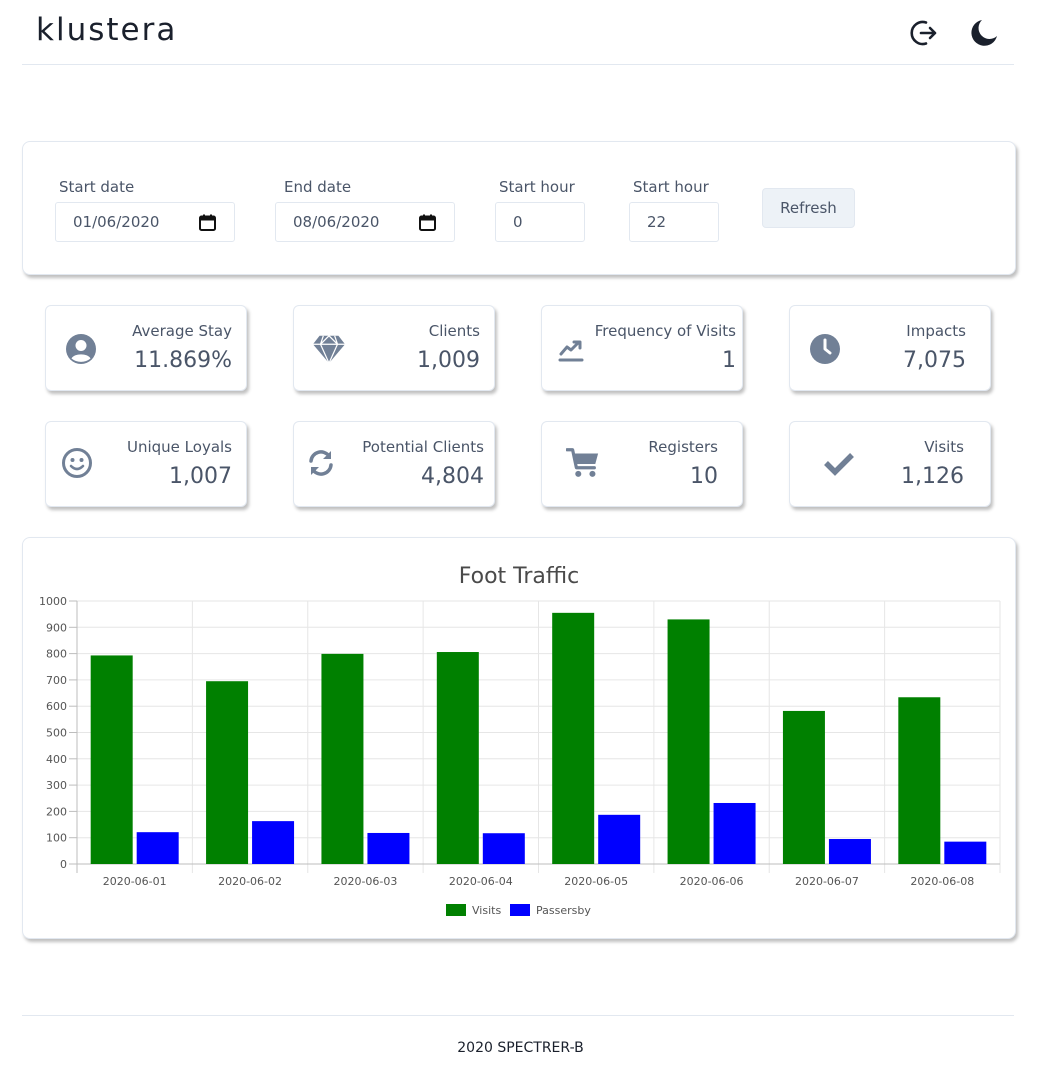 This screenshot has height=1080, width=1041. What do you see at coordinates (657, 222) in the screenshot?
I see `end-hour-value: 22` at bounding box center [657, 222].